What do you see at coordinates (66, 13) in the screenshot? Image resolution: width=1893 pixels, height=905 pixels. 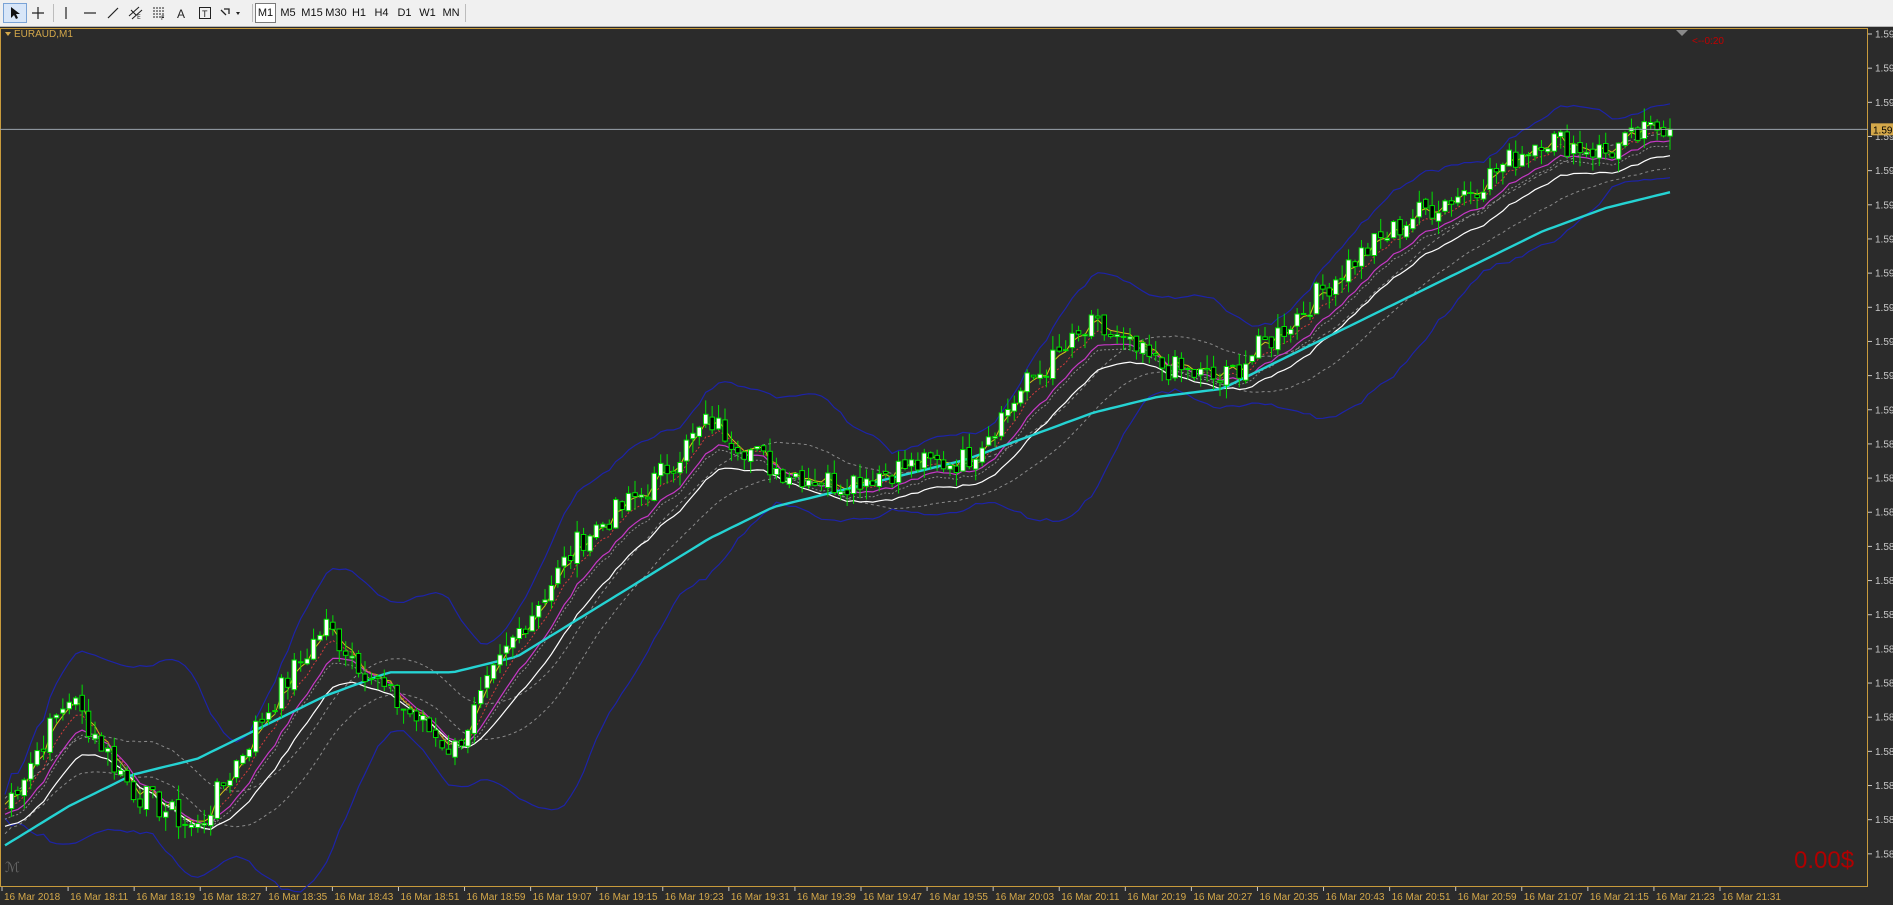 I see `vertical-line-icon` at bounding box center [66, 13].